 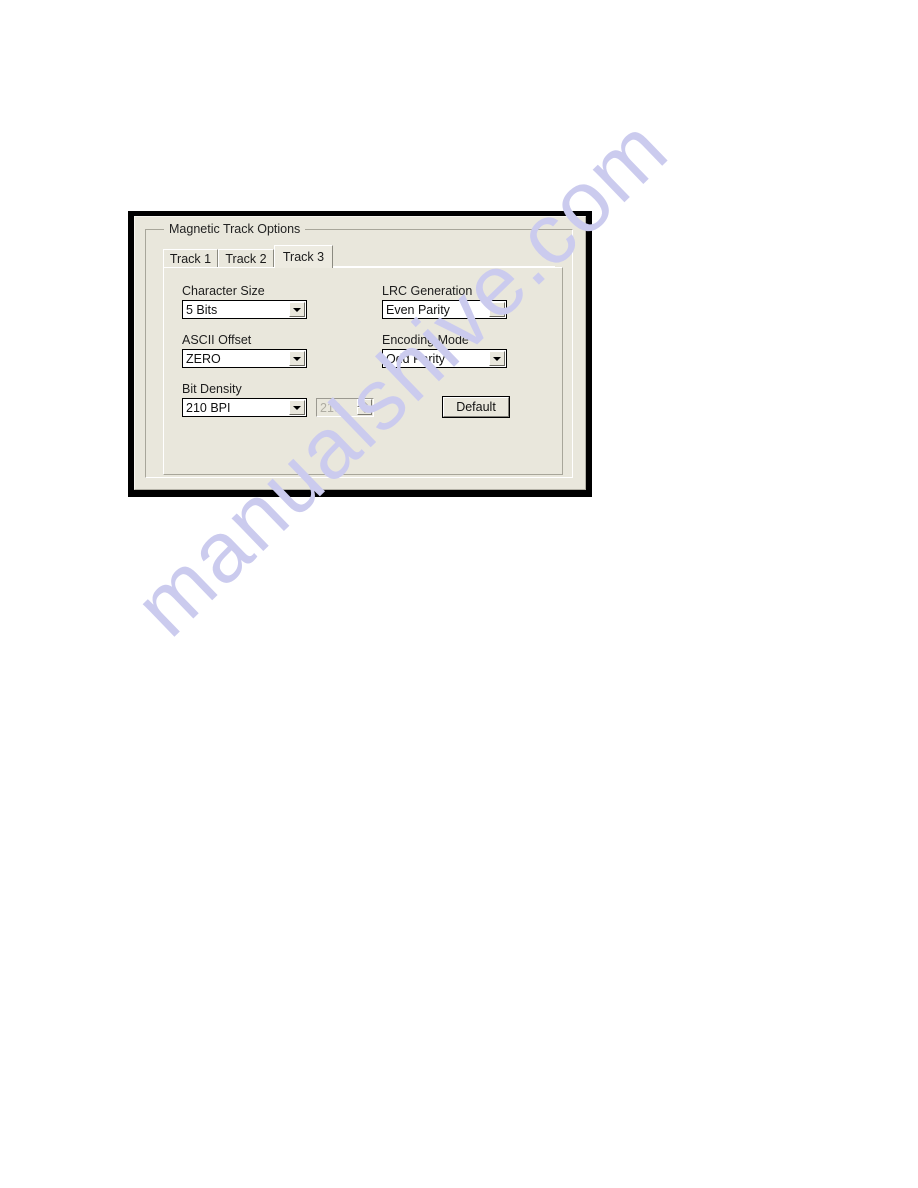 I want to click on lrc-generation-value: Even Parity, so click(x=418, y=310).